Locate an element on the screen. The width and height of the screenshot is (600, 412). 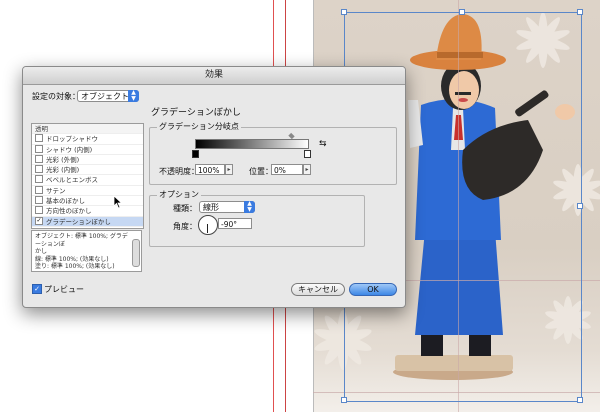
type-select: 線形 ▲ ▼ is located at coordinates (227, 207).